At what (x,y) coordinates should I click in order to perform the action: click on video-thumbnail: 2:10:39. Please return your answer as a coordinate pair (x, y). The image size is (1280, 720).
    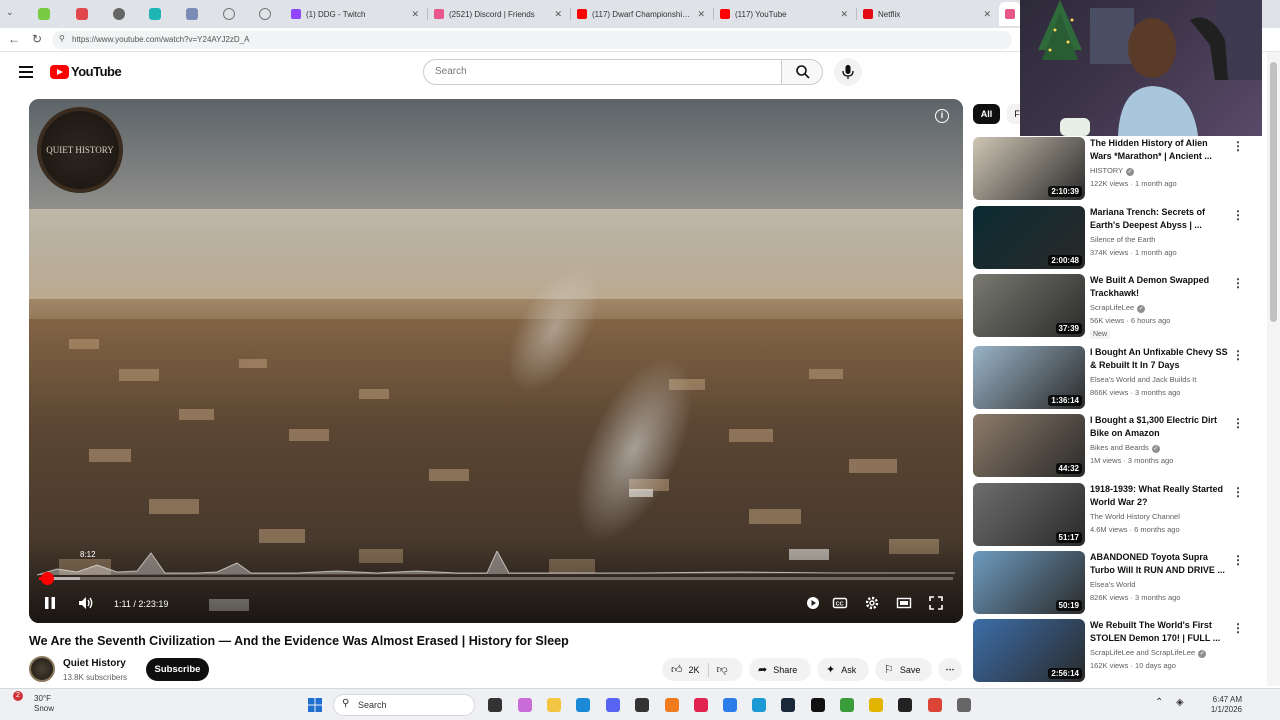
    Looking at the image, I should click on (1029, 168).